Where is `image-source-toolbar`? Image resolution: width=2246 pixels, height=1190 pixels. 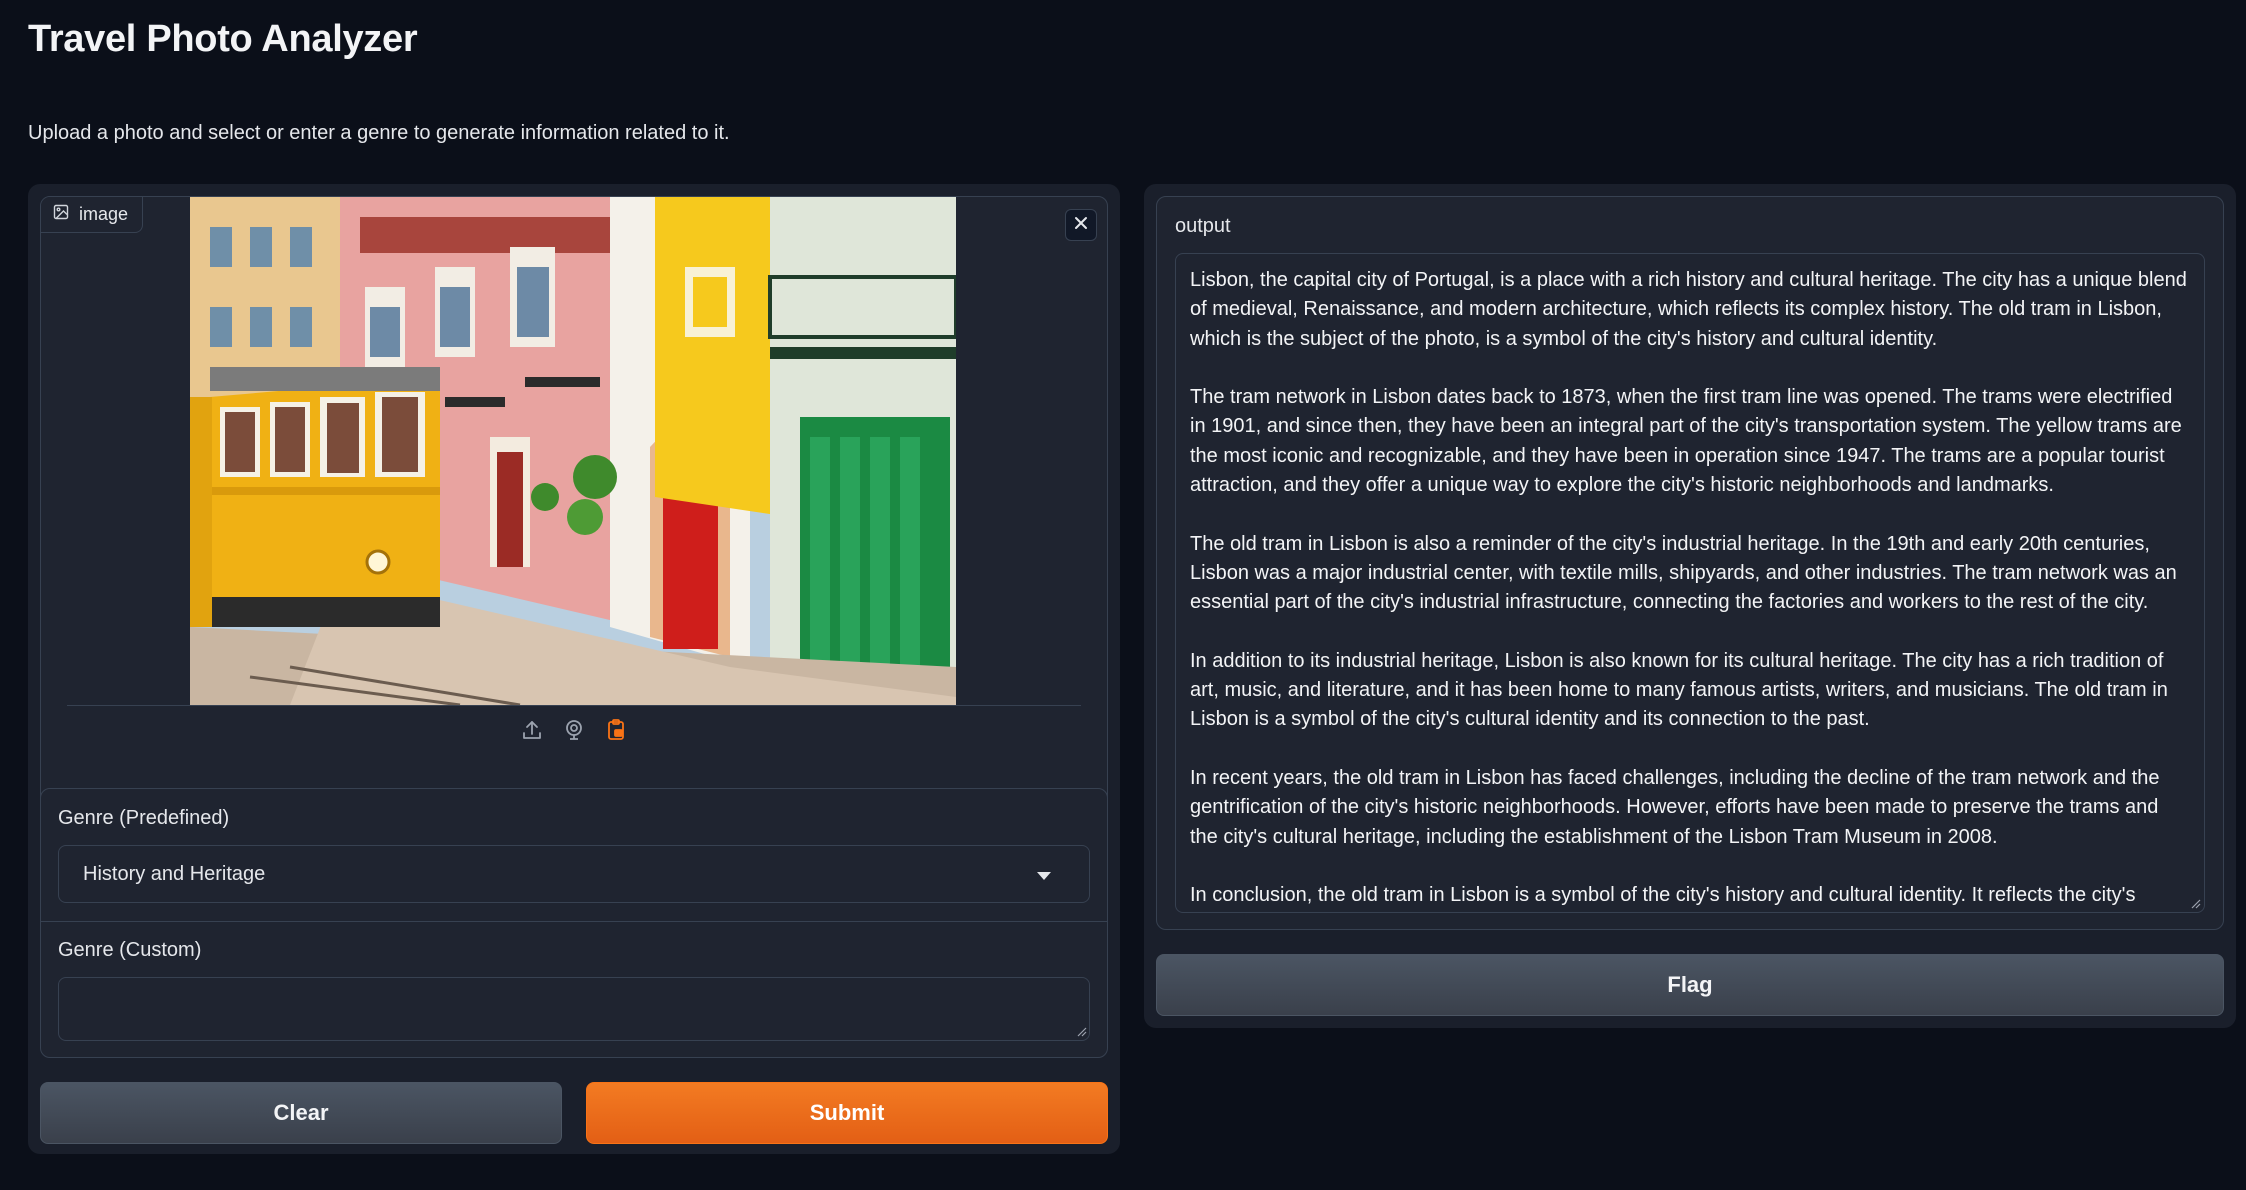 image-source-toolbar is located at coordinates (574, 733).